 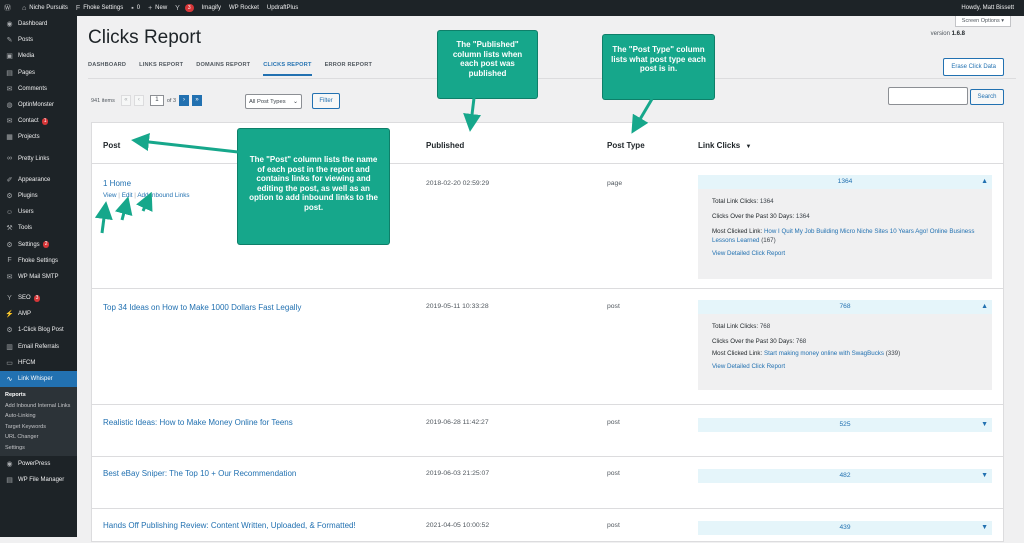 What do you see at coordinates (144, 37) in the screenshot?
I see `page-title: Clicks Report` at bounding box center [144, 37].